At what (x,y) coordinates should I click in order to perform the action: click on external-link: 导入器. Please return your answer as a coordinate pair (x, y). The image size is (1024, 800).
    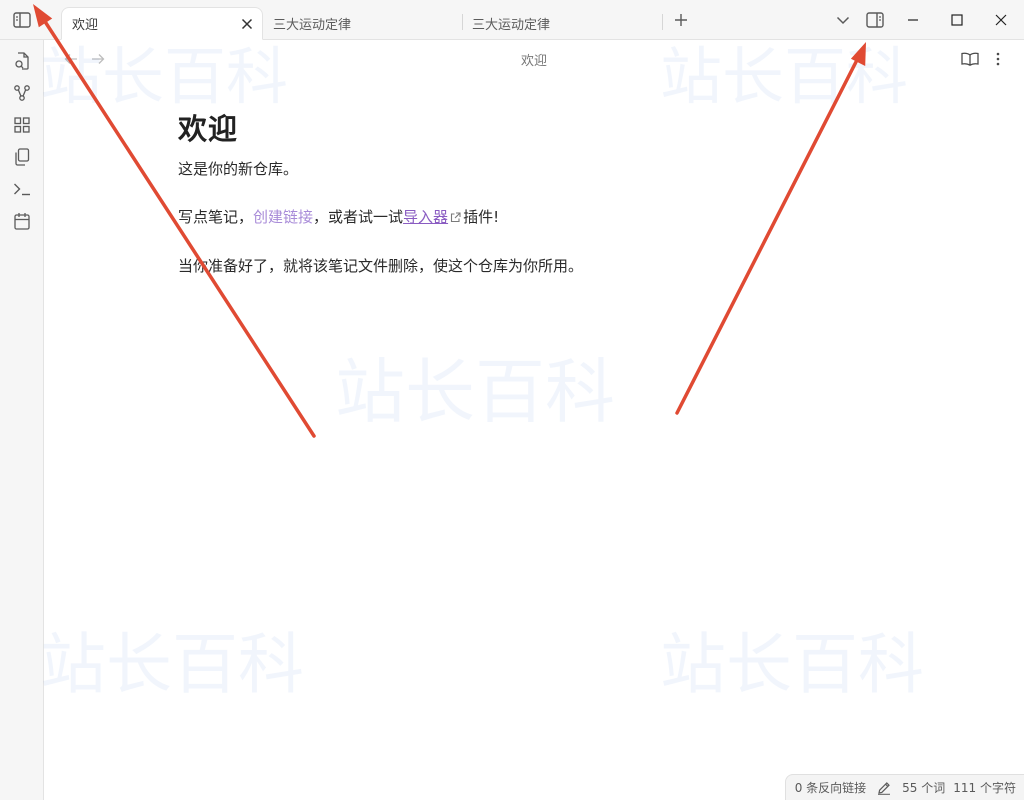
    Looking at the image, I should click on (425, 217).